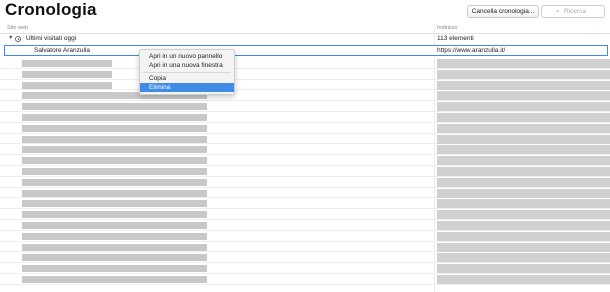 This screenshot has width=610, height=292. I want to click on history-url: https://www.aranzulla.it/, so click(471, 50).